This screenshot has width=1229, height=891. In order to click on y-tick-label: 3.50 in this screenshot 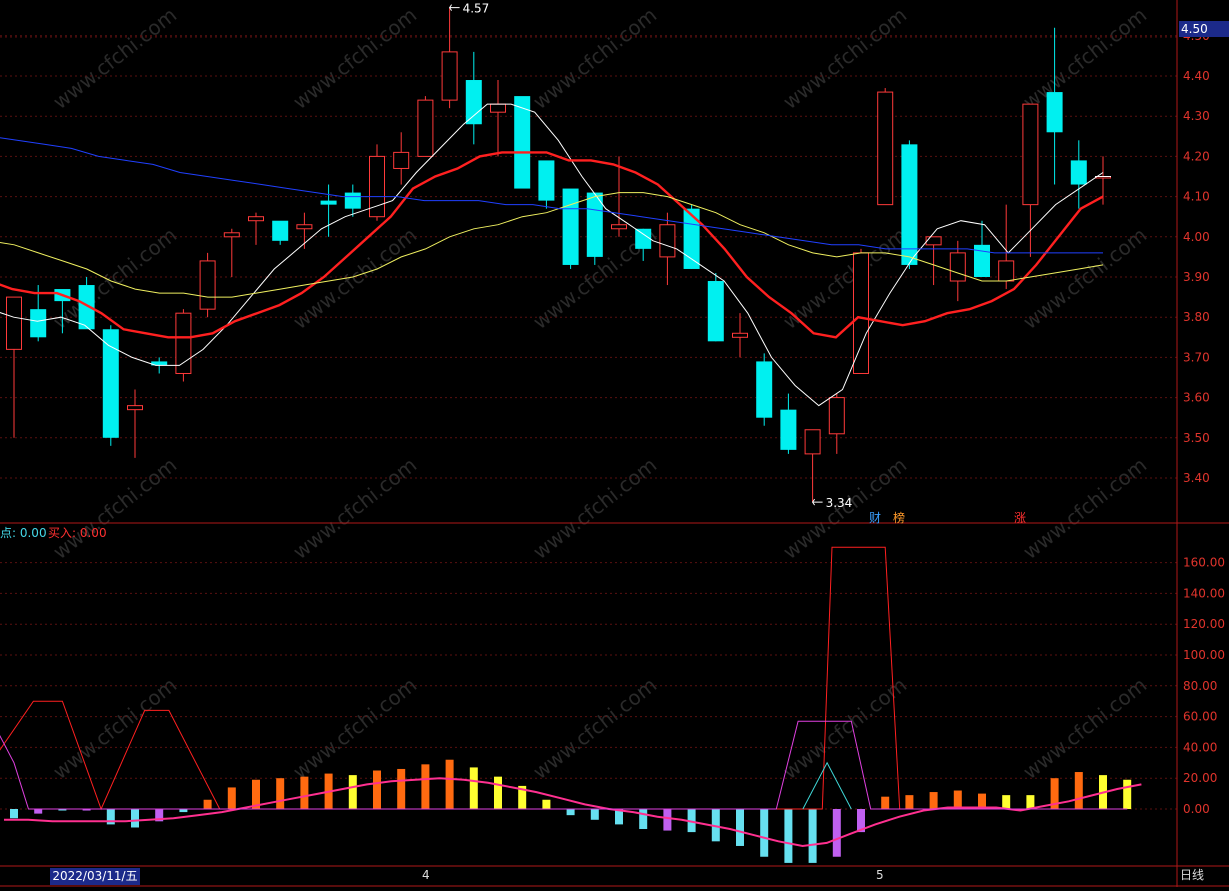, I will do `click(1196, 438)`.